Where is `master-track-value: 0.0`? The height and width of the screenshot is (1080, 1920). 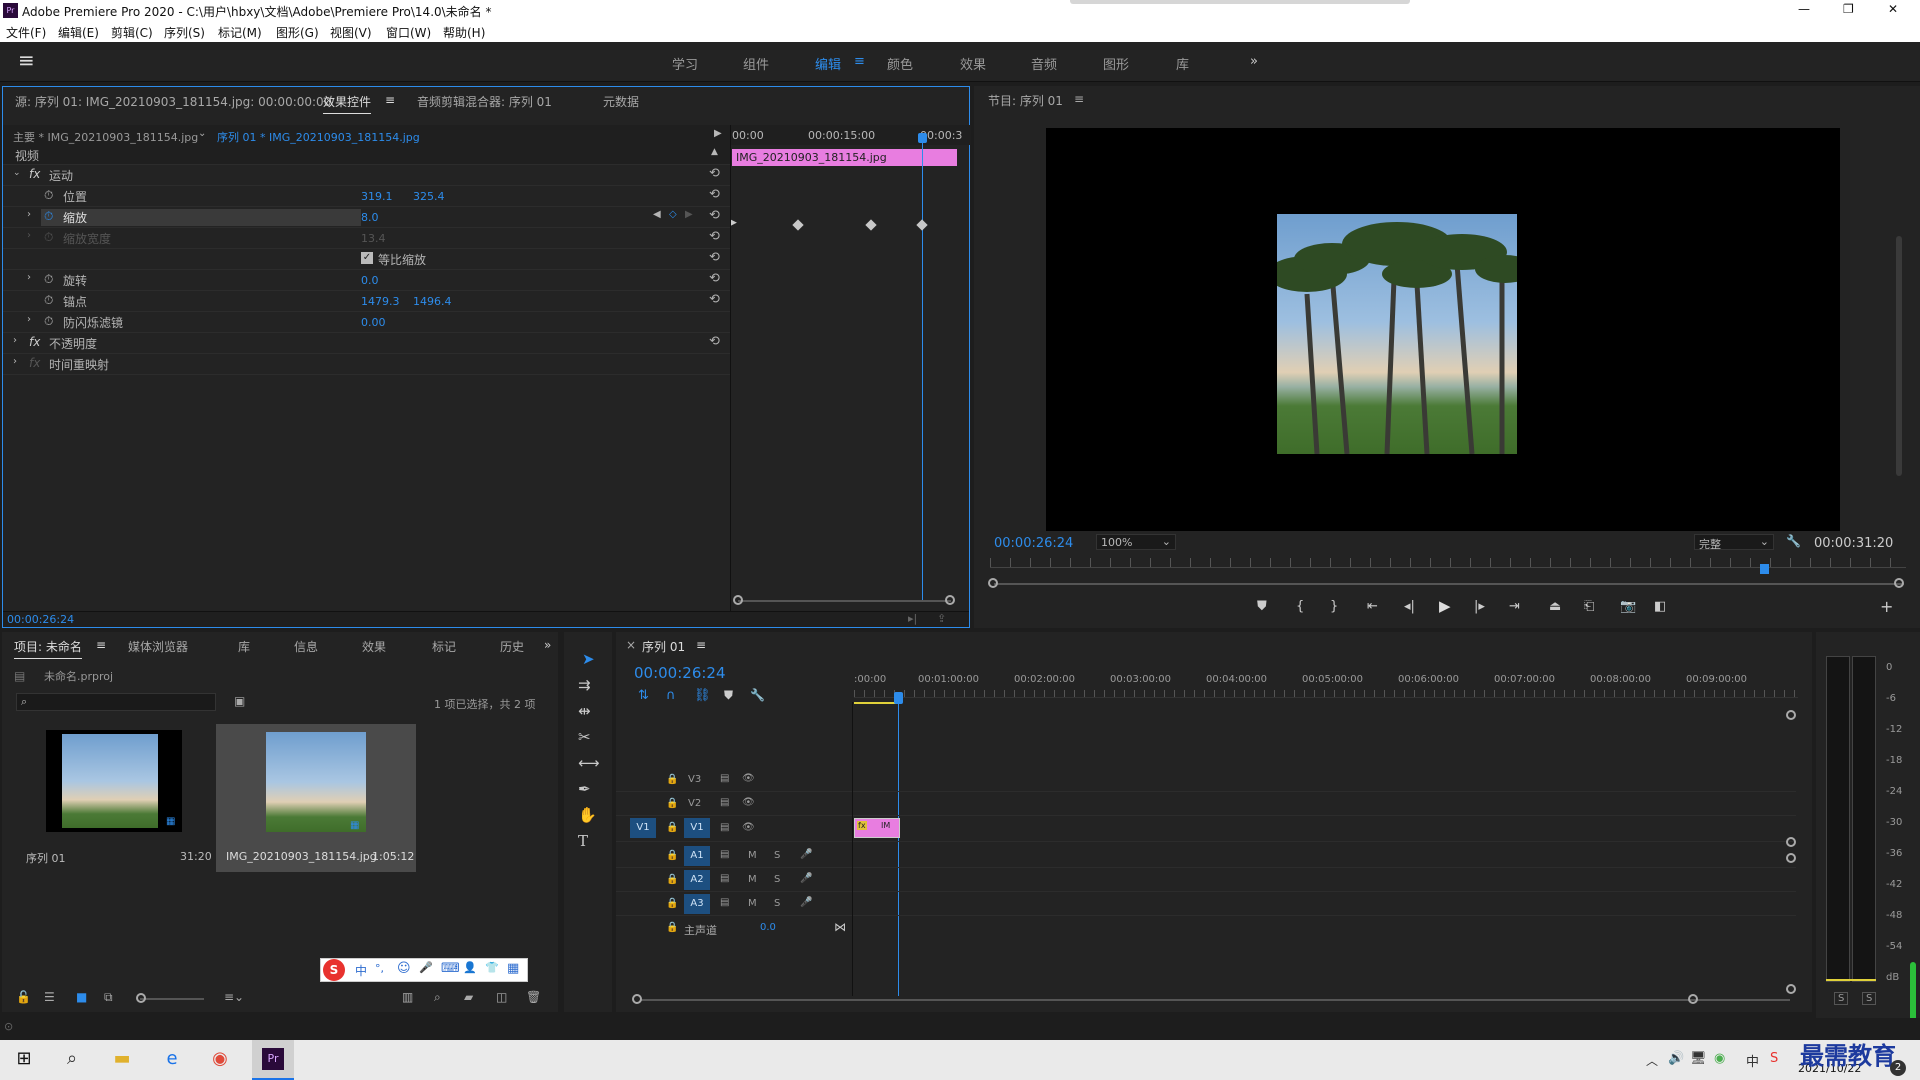
master-track-value: 0.0 is located at coordinates (768, 927).